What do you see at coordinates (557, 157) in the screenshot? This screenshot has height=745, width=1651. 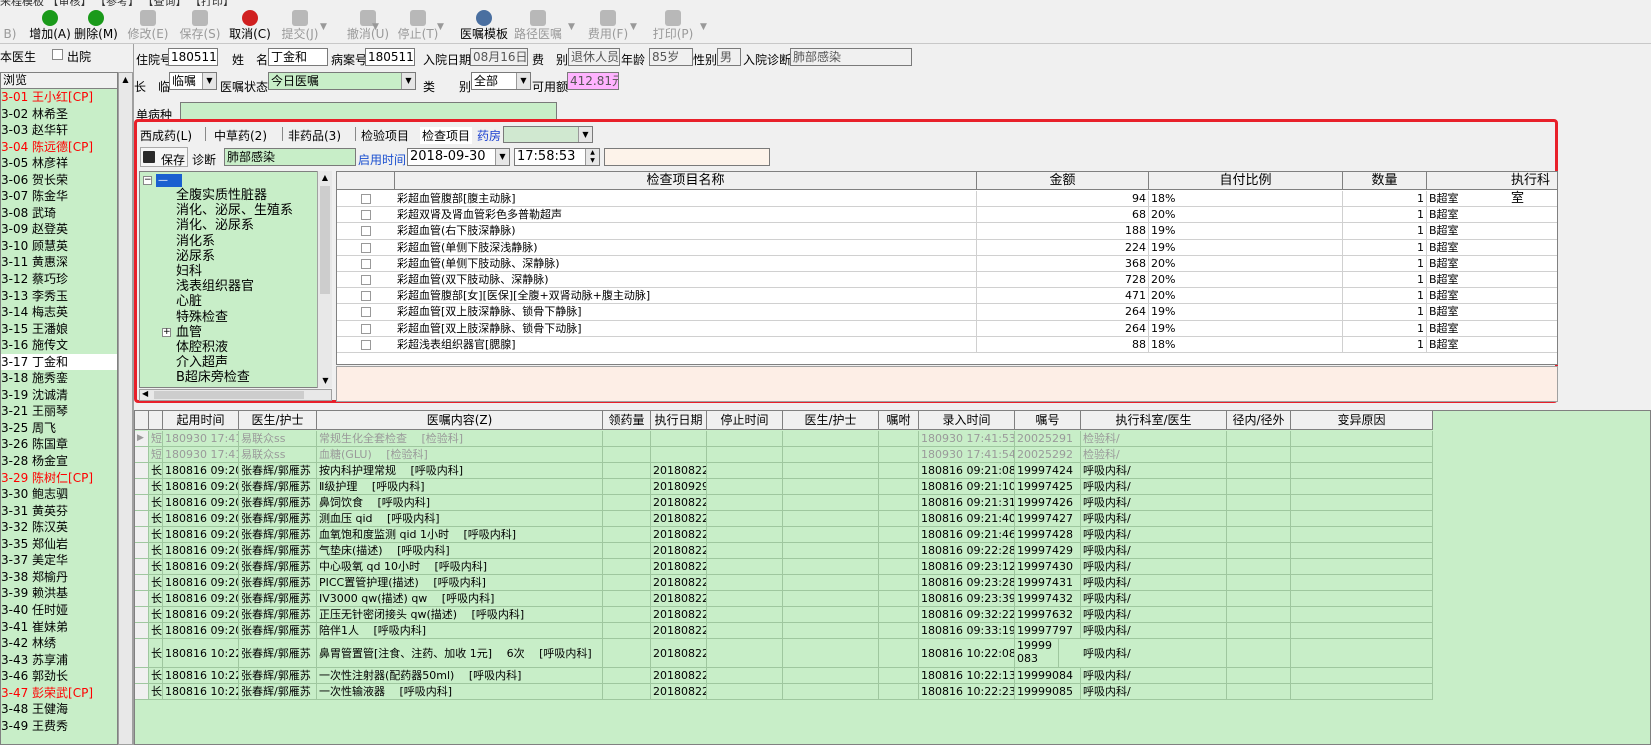 I see `start-time-spinner: 17:58:53 ▲ ▼` at bounding box center [557, 157].